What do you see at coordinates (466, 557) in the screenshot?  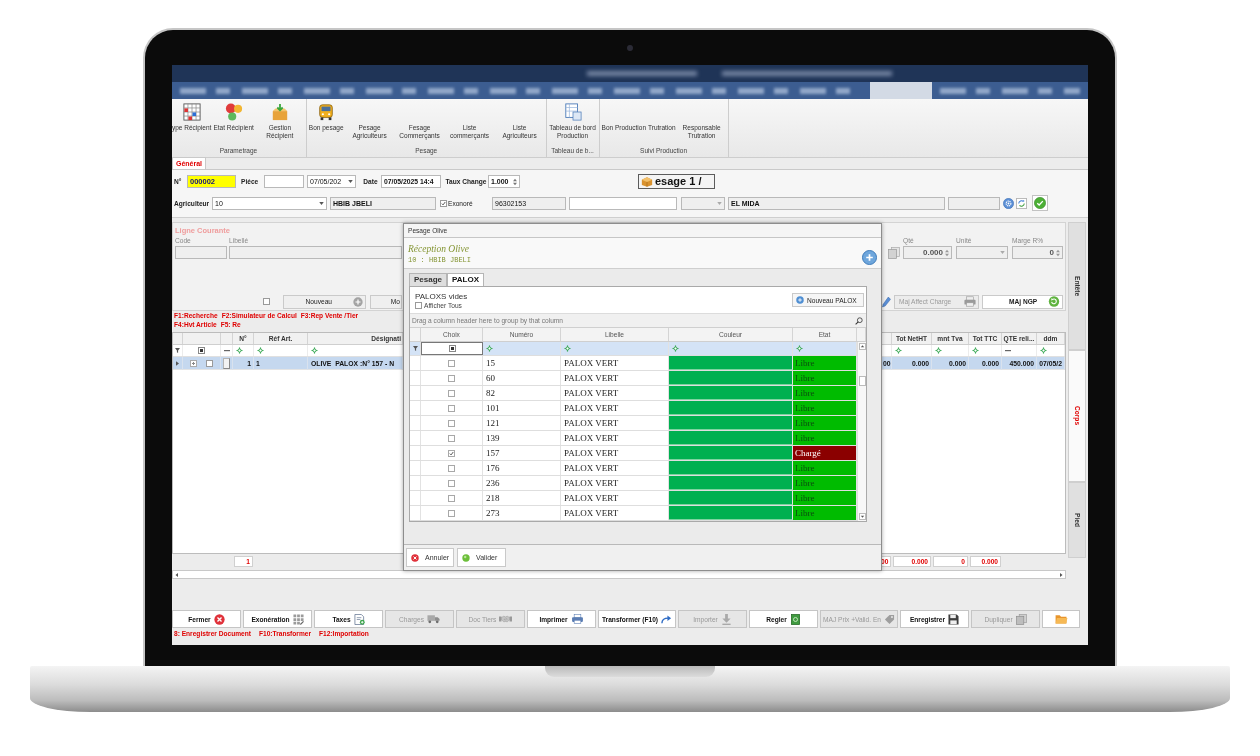 I see `dot-icon` at bounding box center [466, 557].